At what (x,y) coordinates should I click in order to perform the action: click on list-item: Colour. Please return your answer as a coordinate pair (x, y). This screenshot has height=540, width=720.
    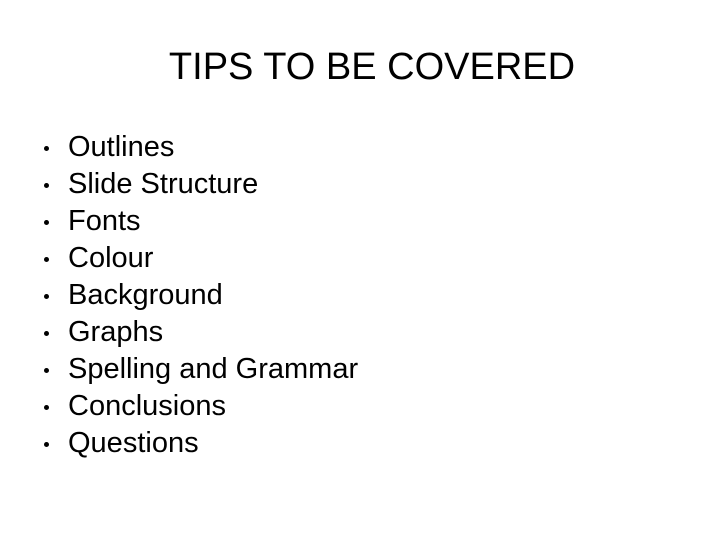
    Looking at the image, I should click on (356, 258).